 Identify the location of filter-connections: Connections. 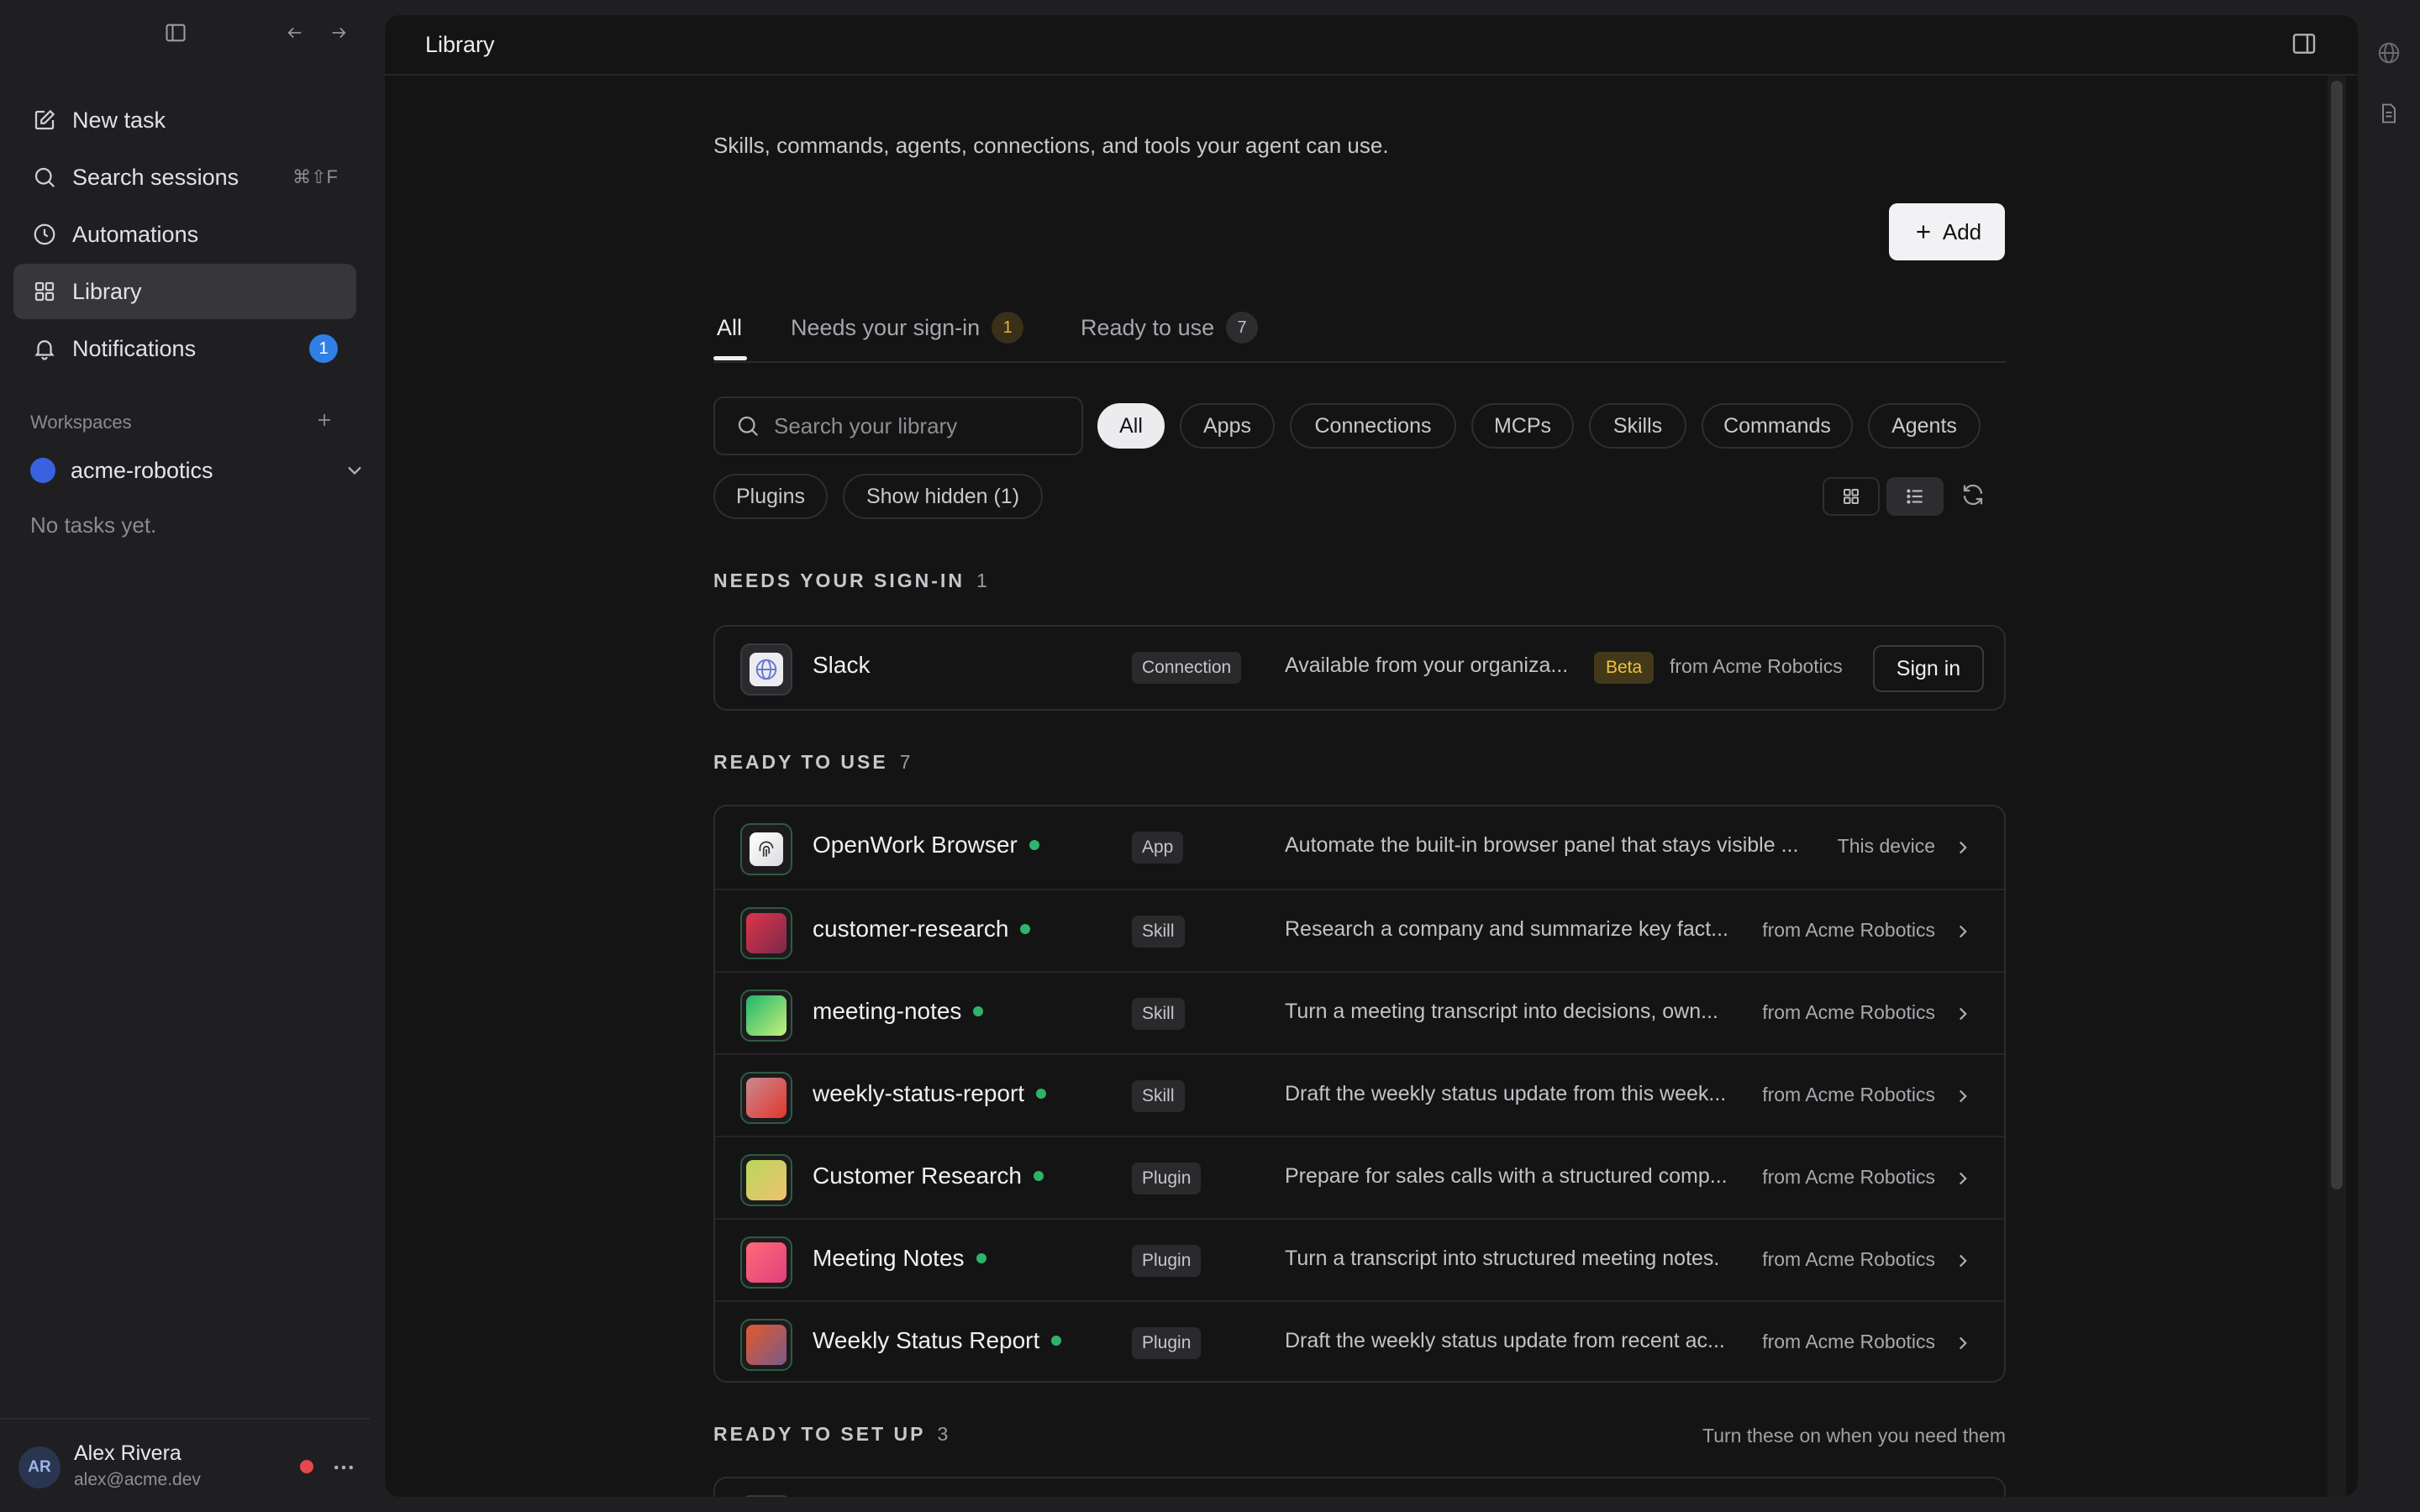
(1373, 426).